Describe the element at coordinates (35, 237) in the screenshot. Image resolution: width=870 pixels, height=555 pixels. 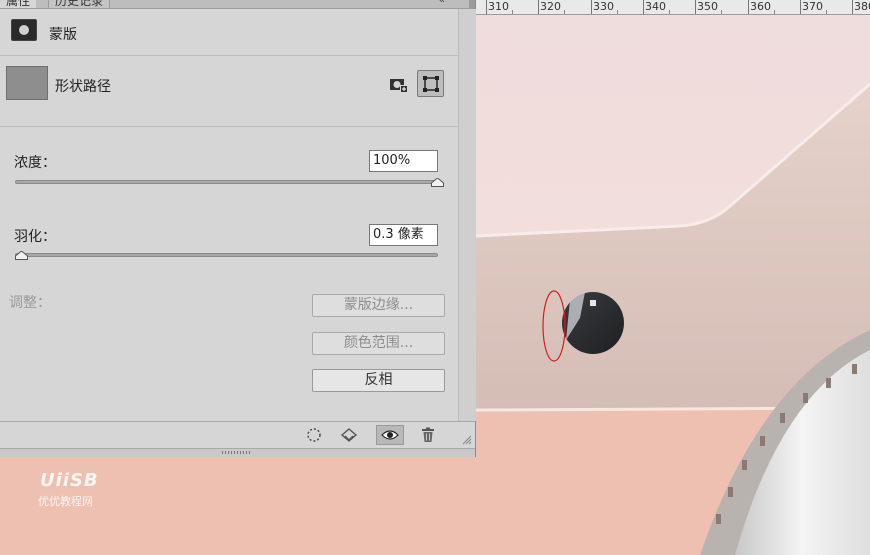
I see `feather-label: 羽化：` at that location.